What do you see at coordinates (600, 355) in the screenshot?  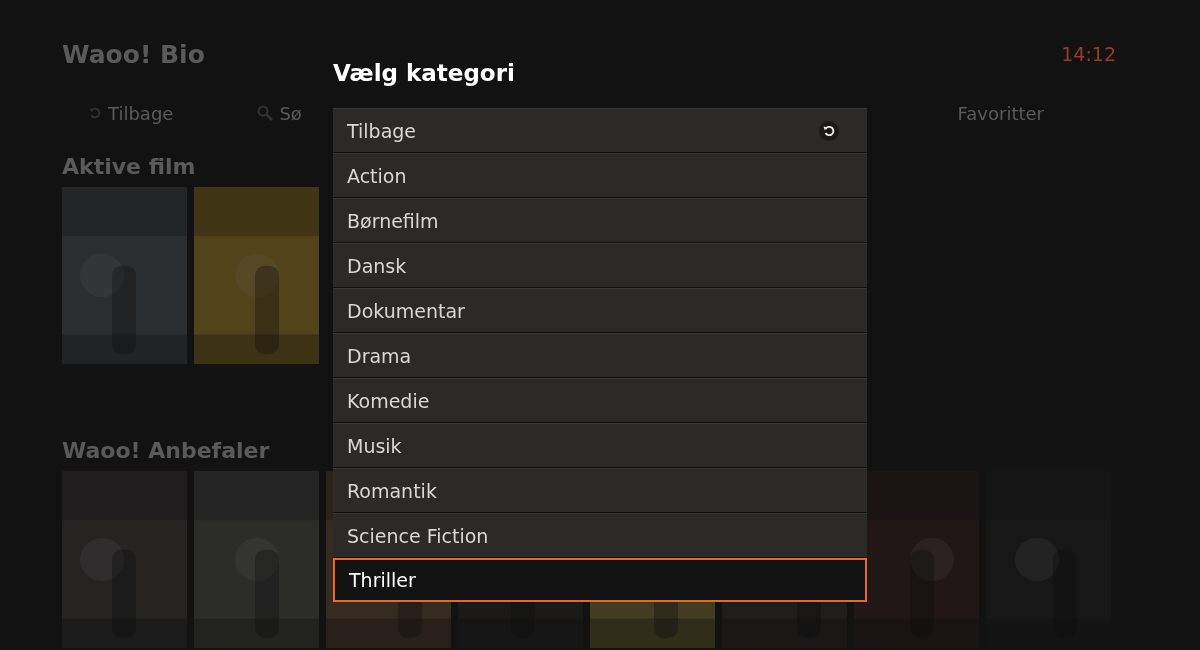 I see `category-item: Drama` at bounding box center [600, 355].